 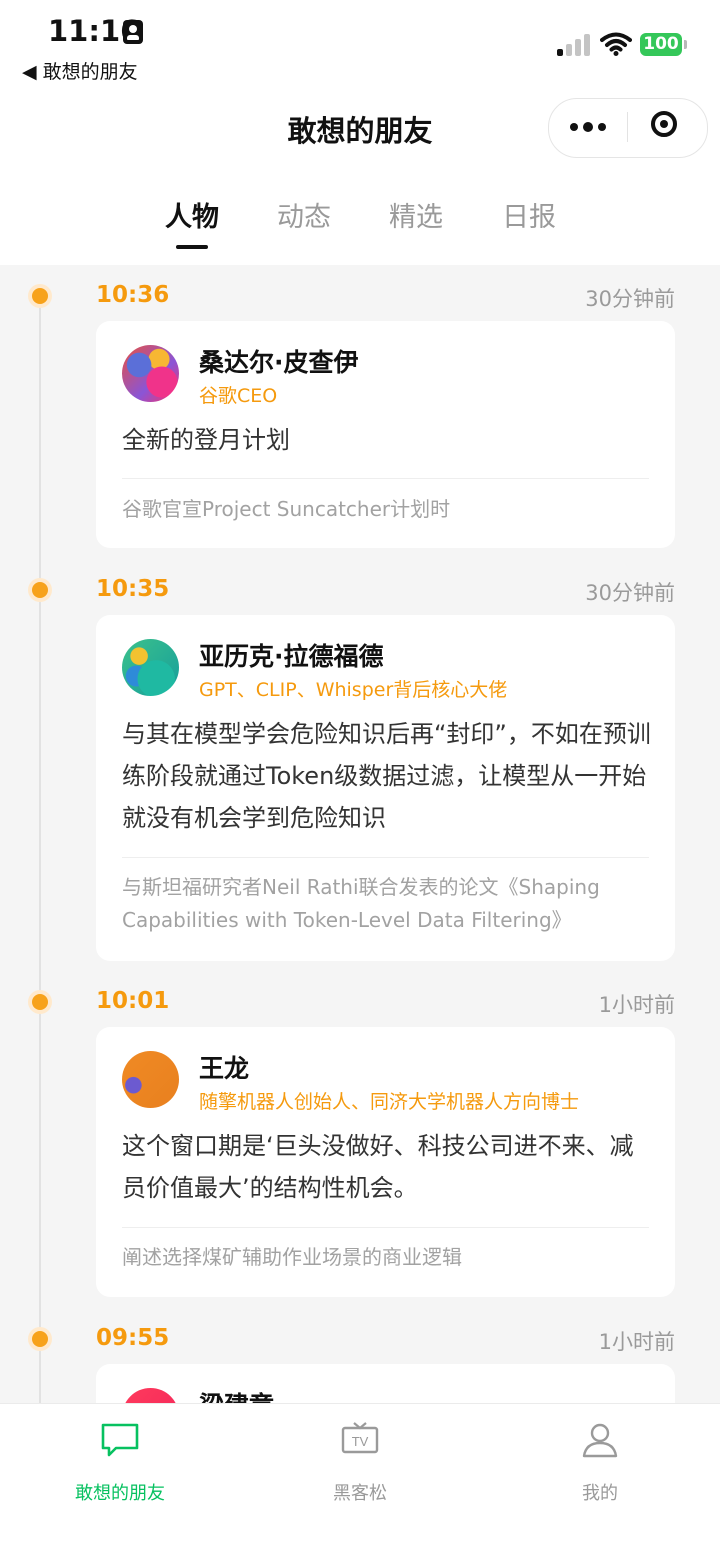 I want to click on user-icon, so click(x=600, y=1440).